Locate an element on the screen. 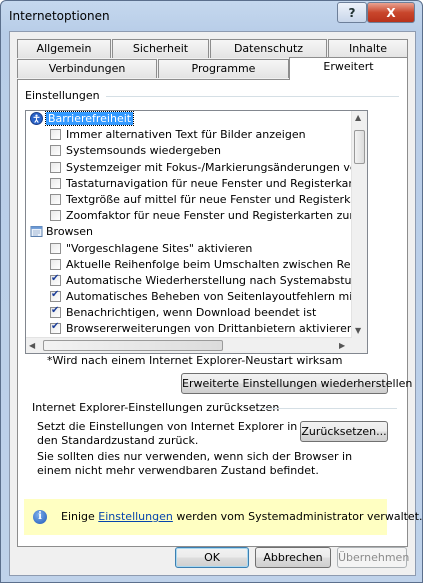  close-icon: X is located at coordinates (391, 12).